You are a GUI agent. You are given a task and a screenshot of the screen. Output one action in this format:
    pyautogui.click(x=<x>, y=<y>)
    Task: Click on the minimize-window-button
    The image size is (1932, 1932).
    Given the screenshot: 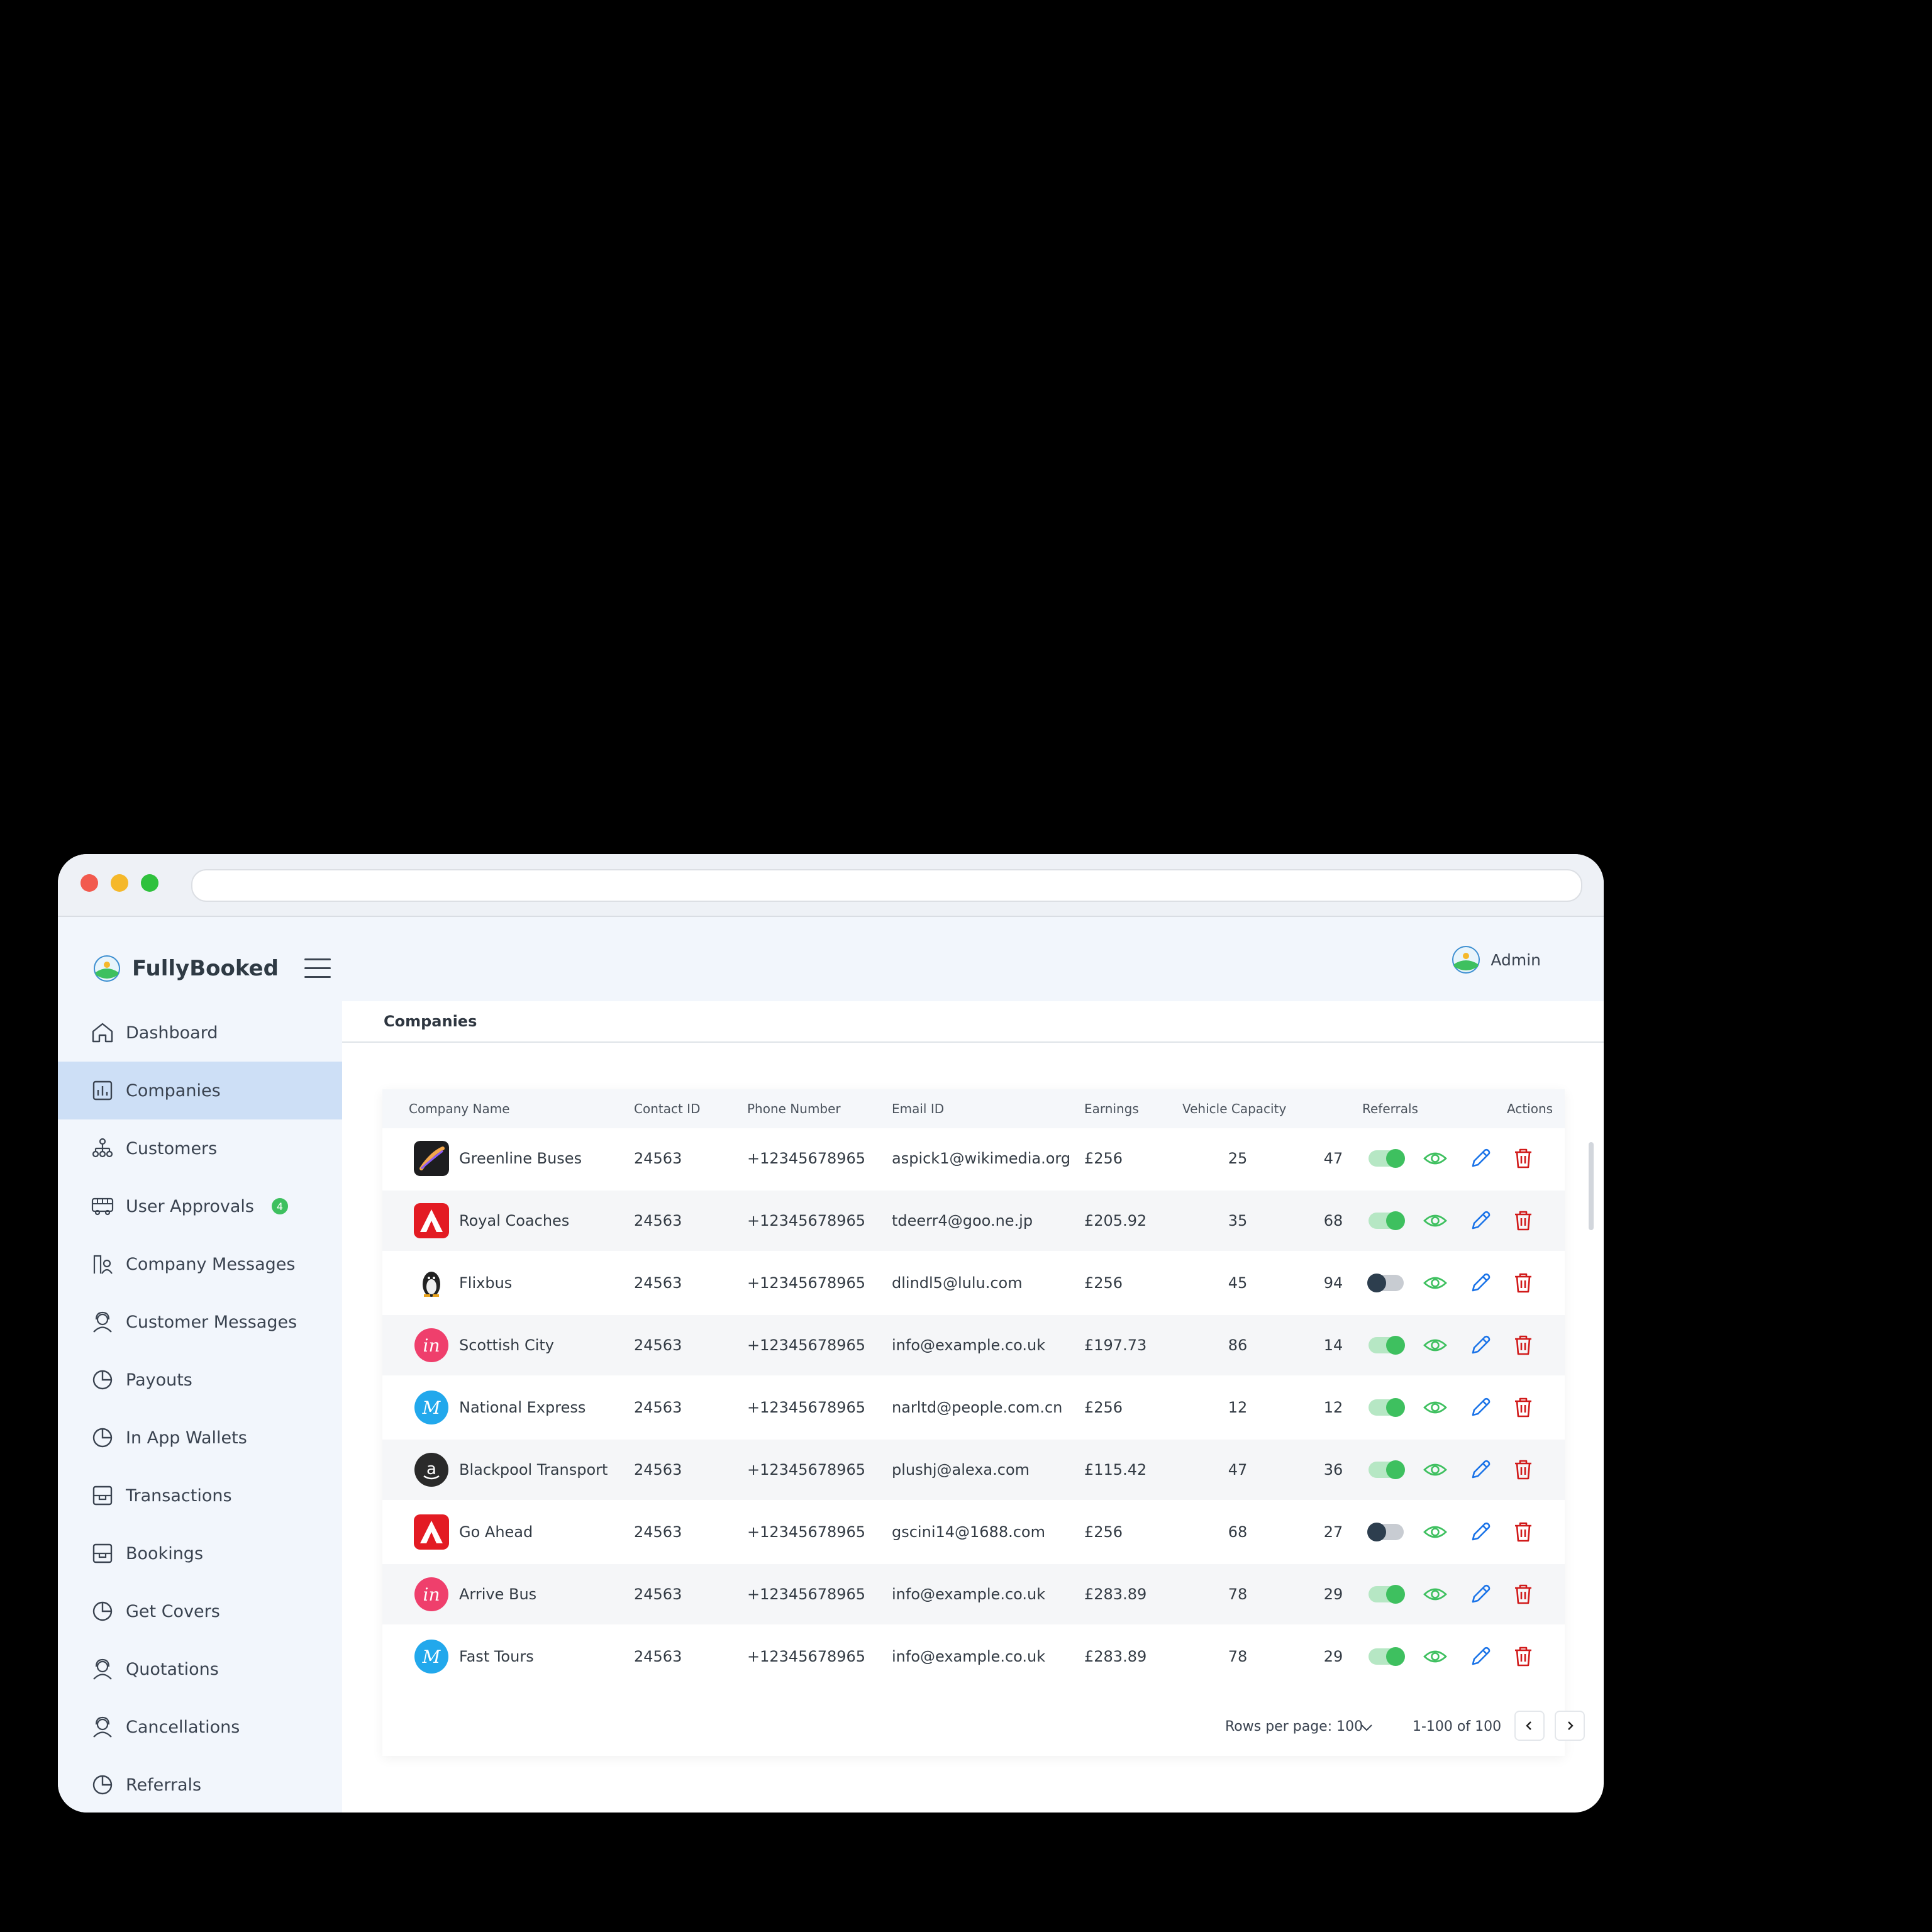 What is the action you would take?
    pyautogui.click(x=119, y=883)
    